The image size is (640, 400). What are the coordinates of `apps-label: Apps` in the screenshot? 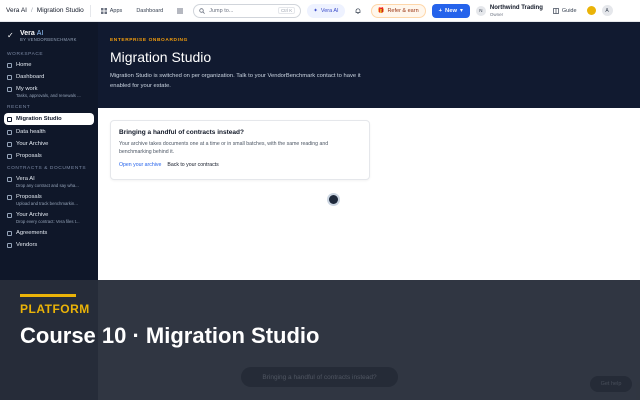 It's located at (116, 10).